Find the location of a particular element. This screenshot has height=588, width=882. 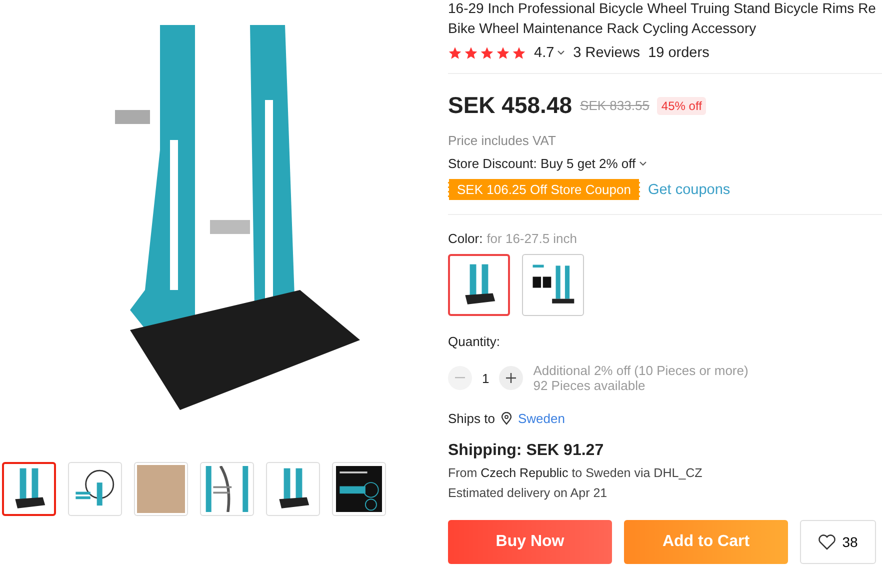

minus-icon is located at coordinates (460, 378).